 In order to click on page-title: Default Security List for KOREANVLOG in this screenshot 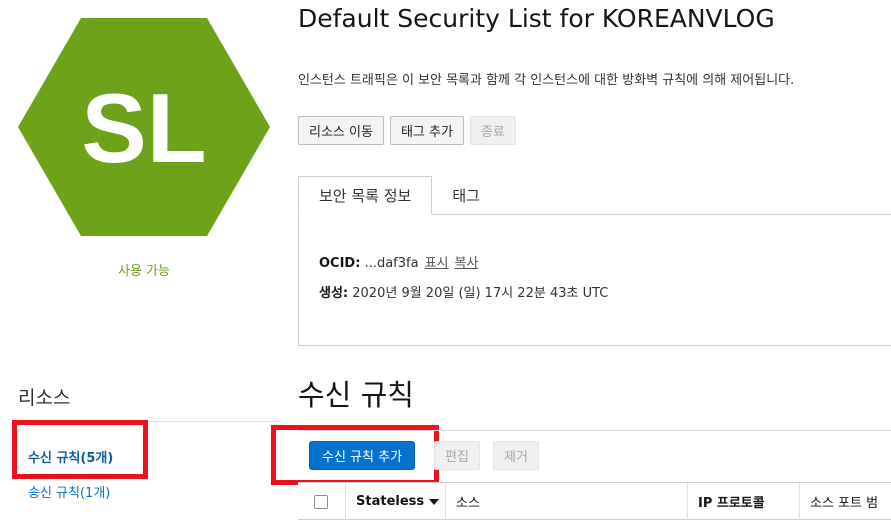, I will do `click(536, 18)`.